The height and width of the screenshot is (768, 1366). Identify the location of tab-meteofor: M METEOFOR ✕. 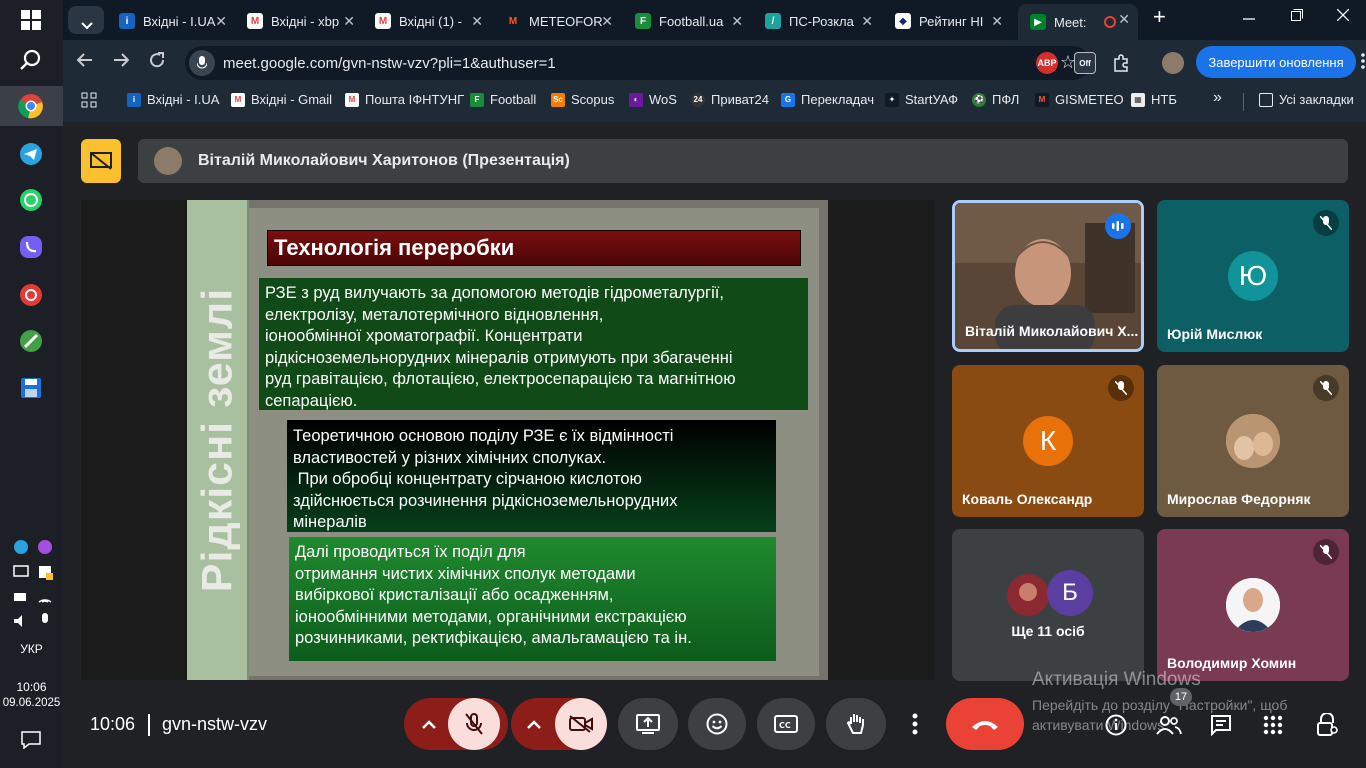
(557, 21).